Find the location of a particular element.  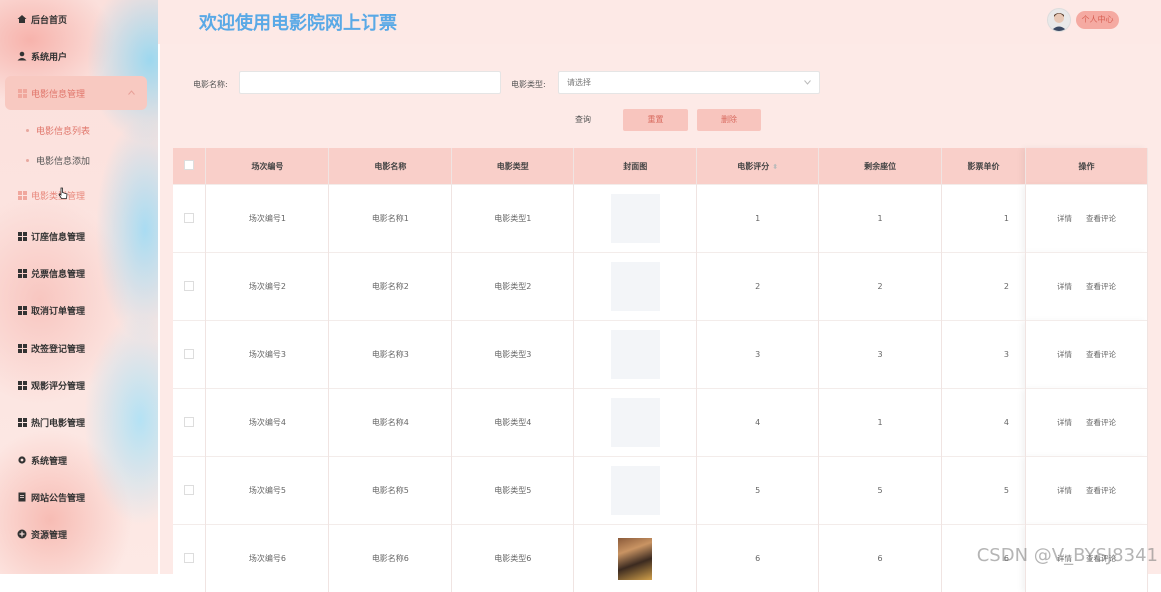

select-placeholder: 请选择 is located at coordinates (579, 82).